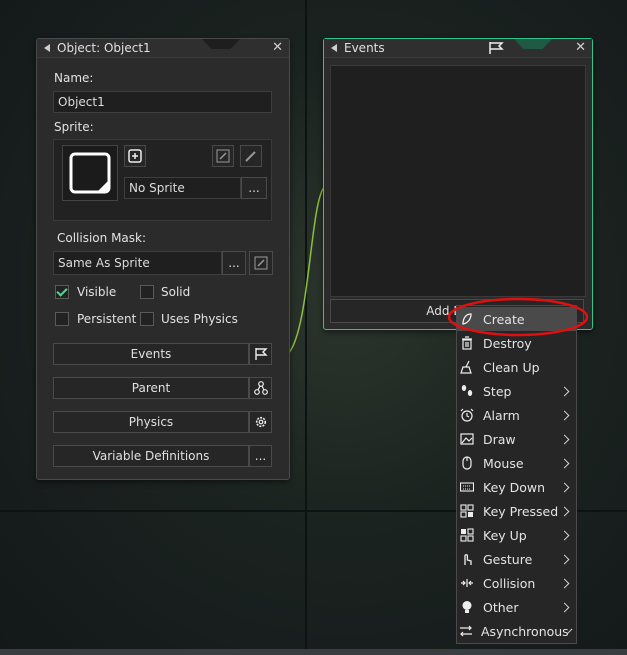  Describe the element at coordinates (467, 583) in the screenshot. I see `collision-icon` at that location.